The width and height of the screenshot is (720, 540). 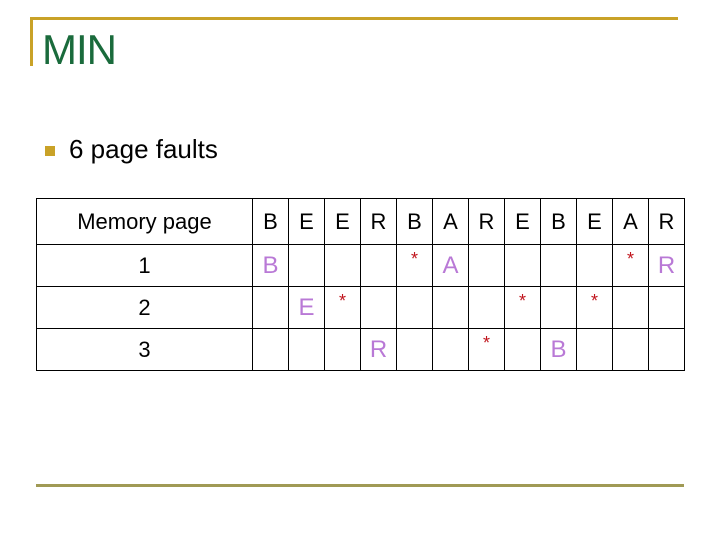 I want to click on memory-page-row: 1 B * A * R, so click(x=360, y=265).